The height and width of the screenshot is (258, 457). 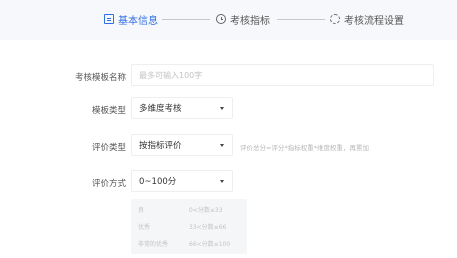 I want to click on grade-name: 优秀, so click(x=144, y=227).